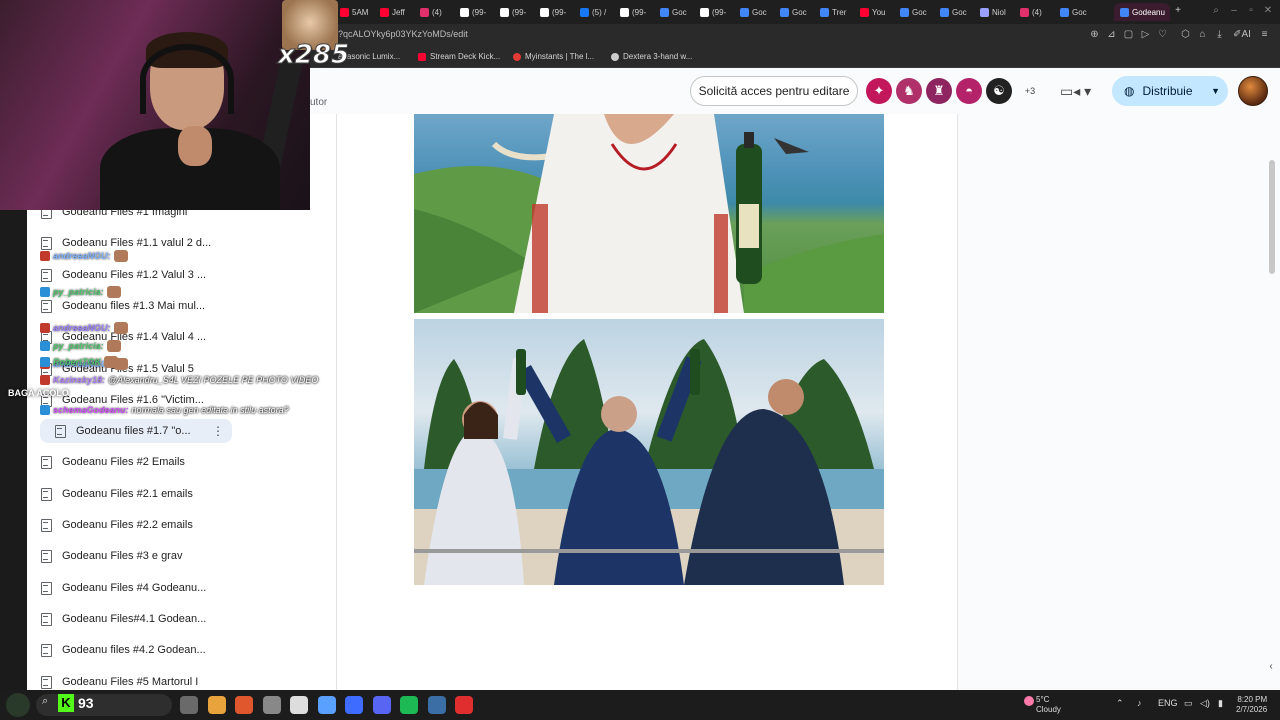  I want to click on viewer-avatar-icon: ♜, so click(939, 91).